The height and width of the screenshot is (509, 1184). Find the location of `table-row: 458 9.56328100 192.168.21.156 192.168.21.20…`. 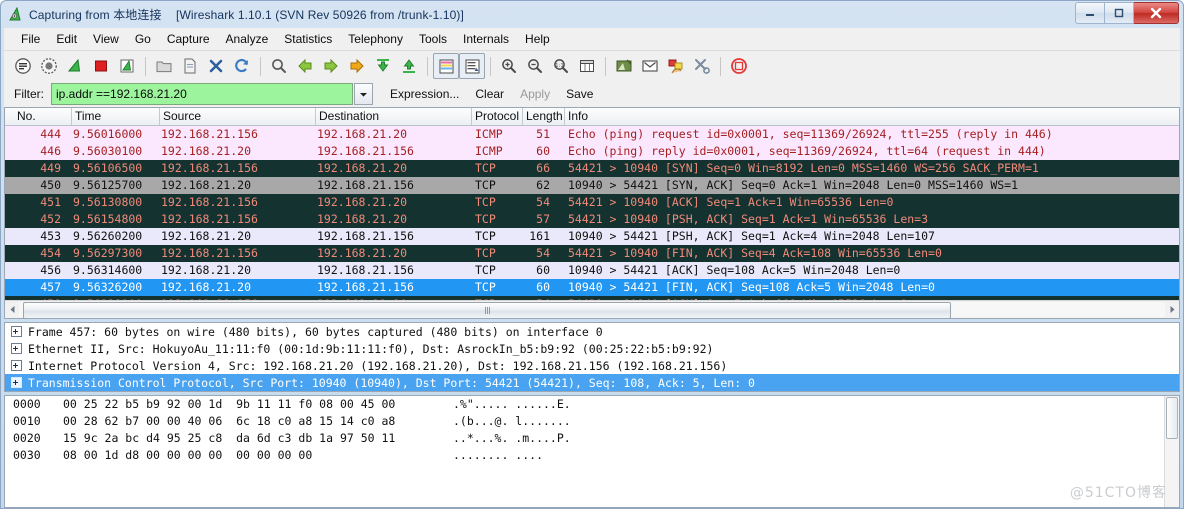

table-row: 458 9.56328100 192.168.21.156 192.168.21.20… is located at coordinates (592, 298).